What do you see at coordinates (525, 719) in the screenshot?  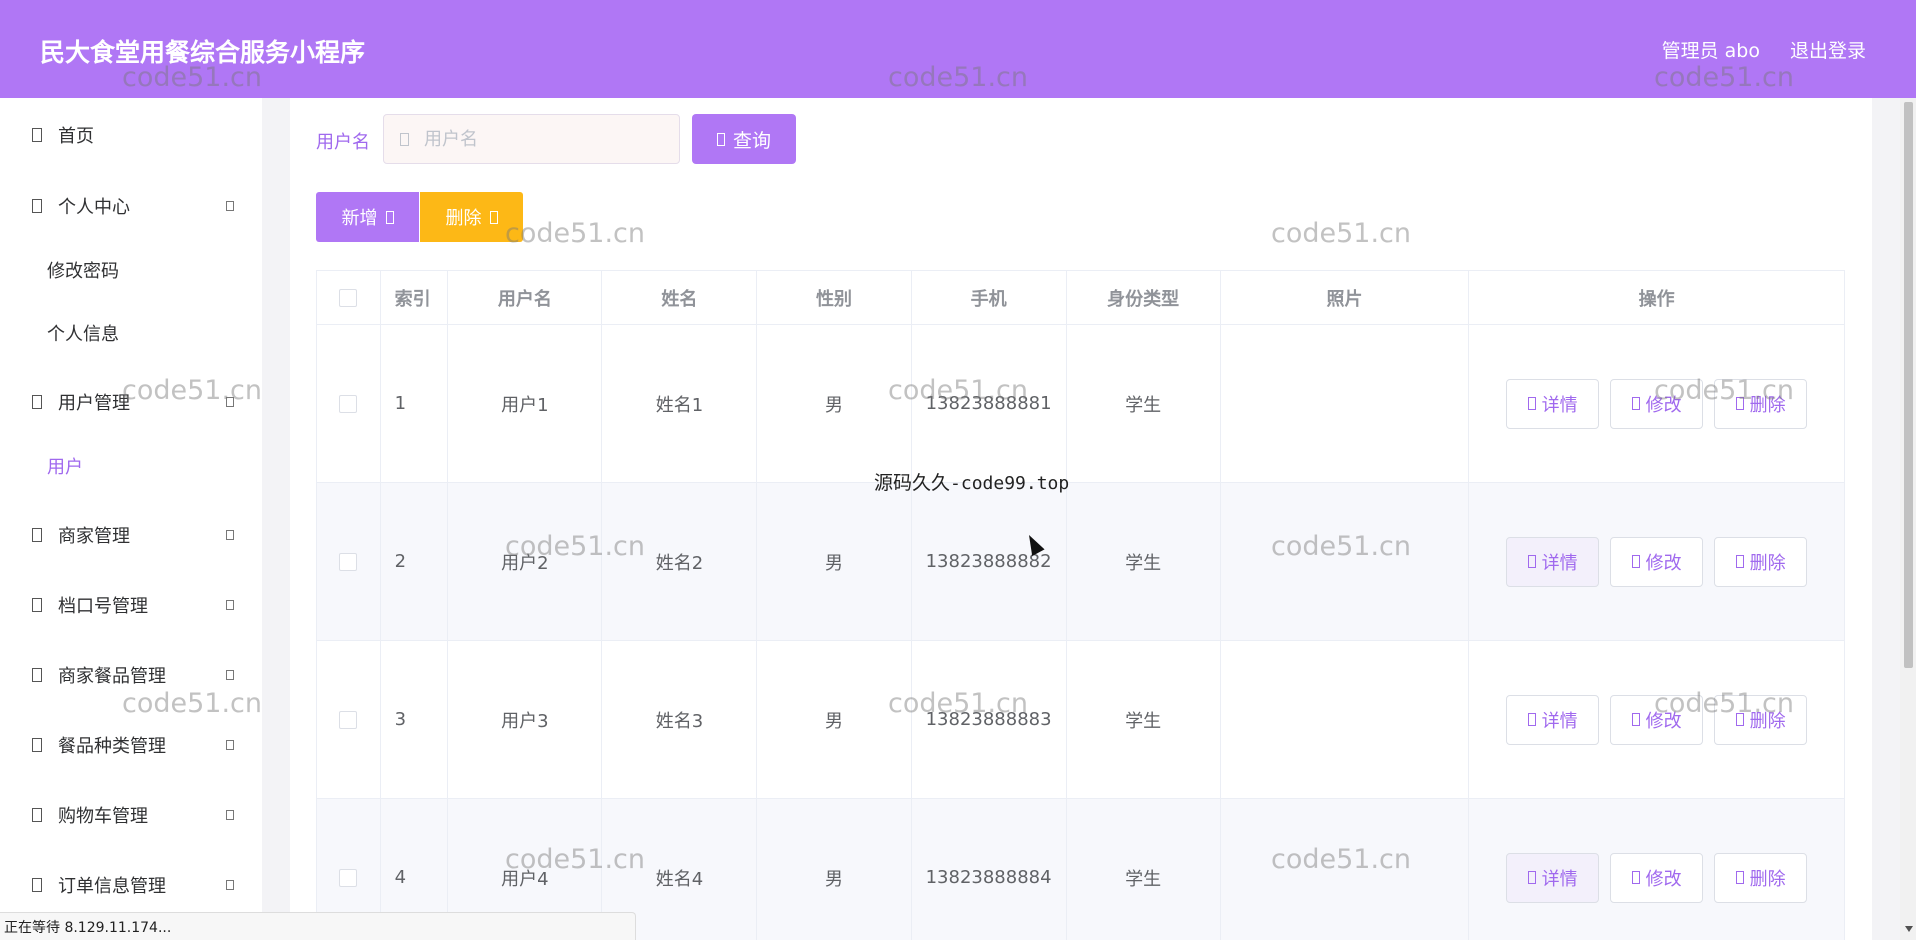 I see `cell-username: 用户3` at bounding box center [525, 719].